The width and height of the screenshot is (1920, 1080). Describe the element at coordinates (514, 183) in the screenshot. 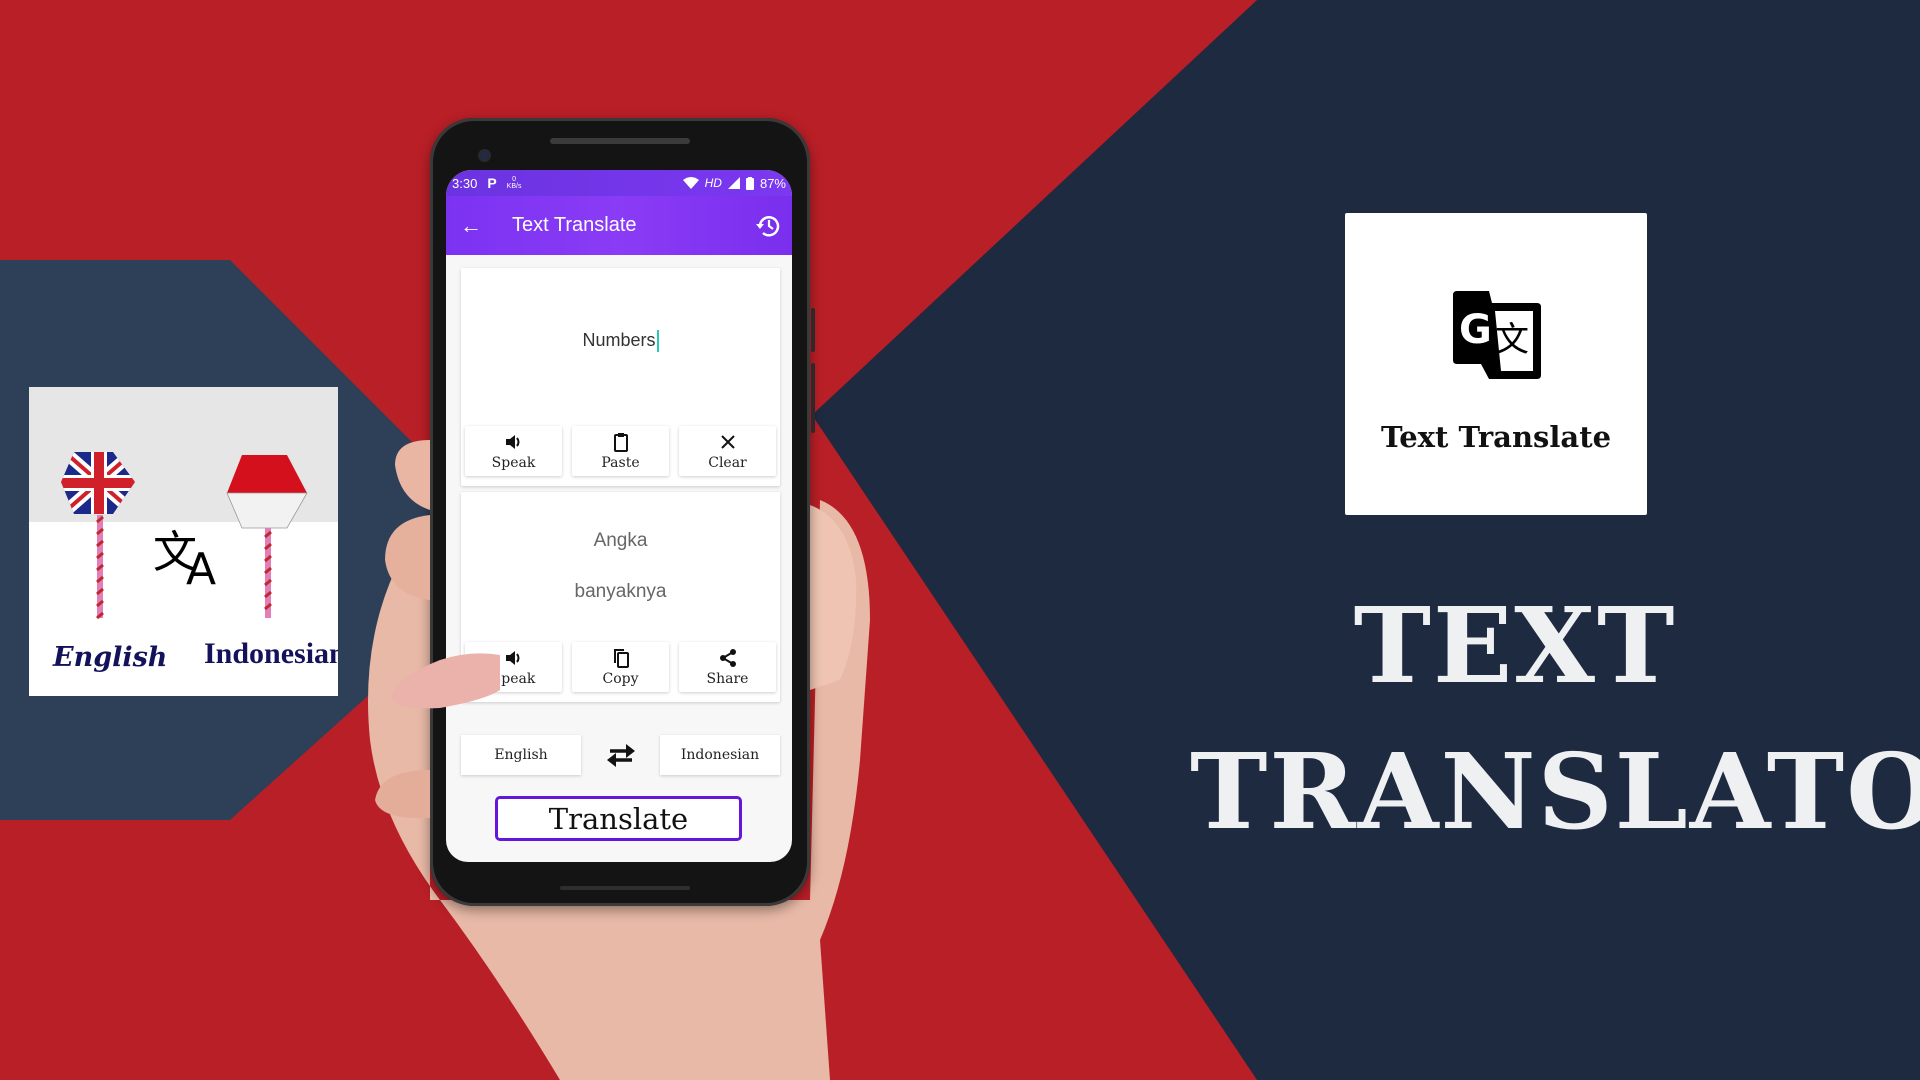

I see `network-speed: 0 KB/s` at that location.